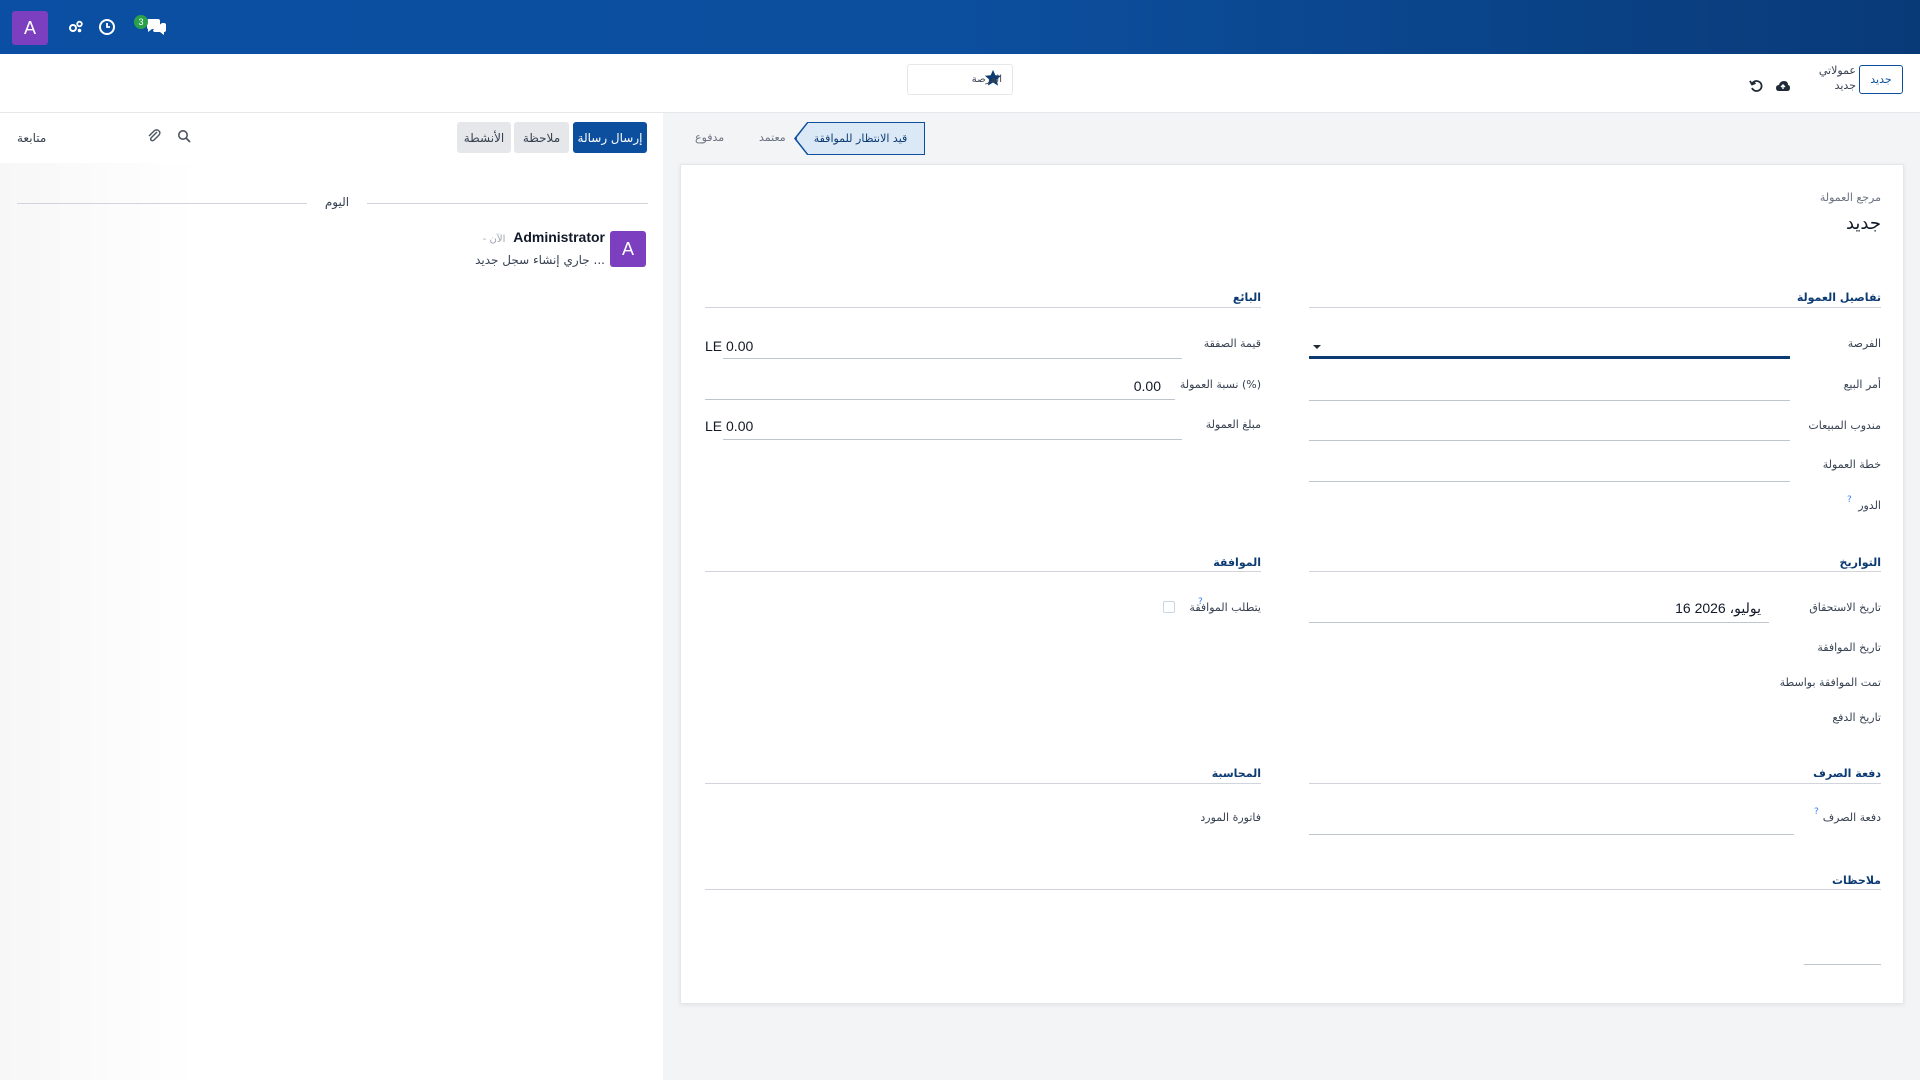 Image resolution: width=1920 pixels, height=1080 pixels. What do you see at coordinates (986, 79) in the screenshot?
I see `smart-button-label: الفرصة` at bounding box center [986, 79].